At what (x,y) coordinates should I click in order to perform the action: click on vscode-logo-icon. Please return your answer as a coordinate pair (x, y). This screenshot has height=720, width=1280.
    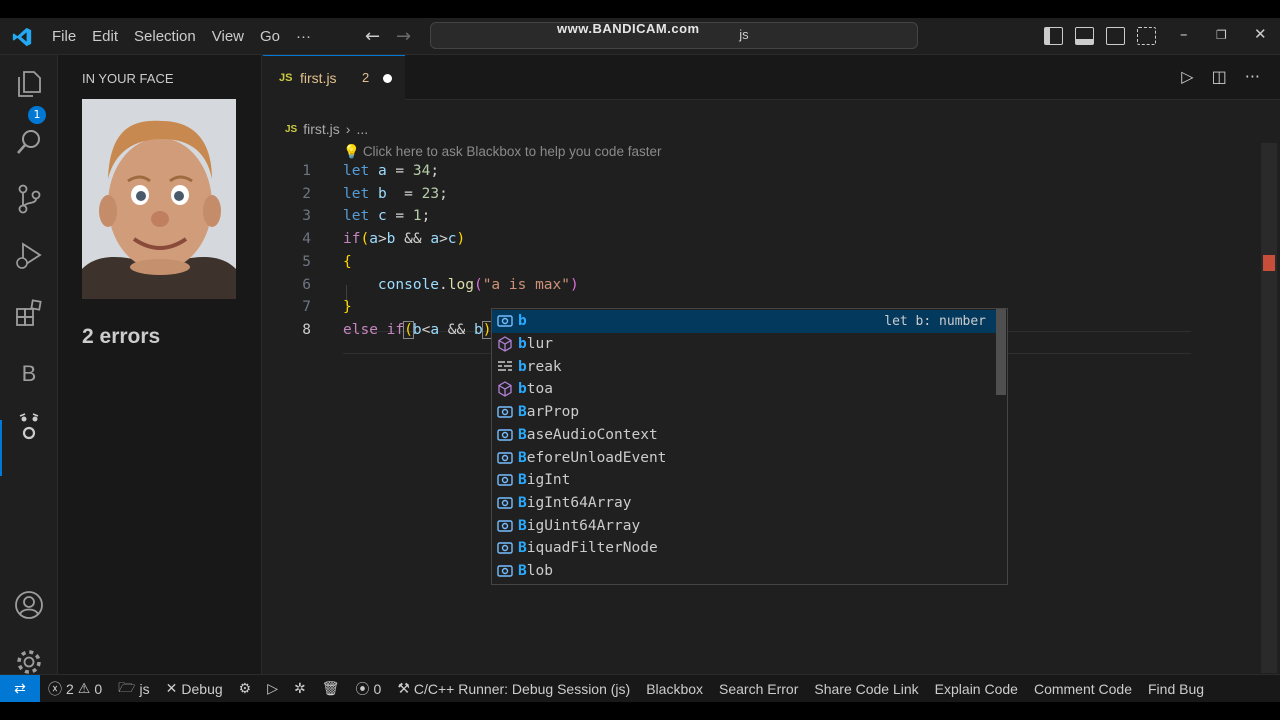
    Looking at the image, I should click on (22, 37).